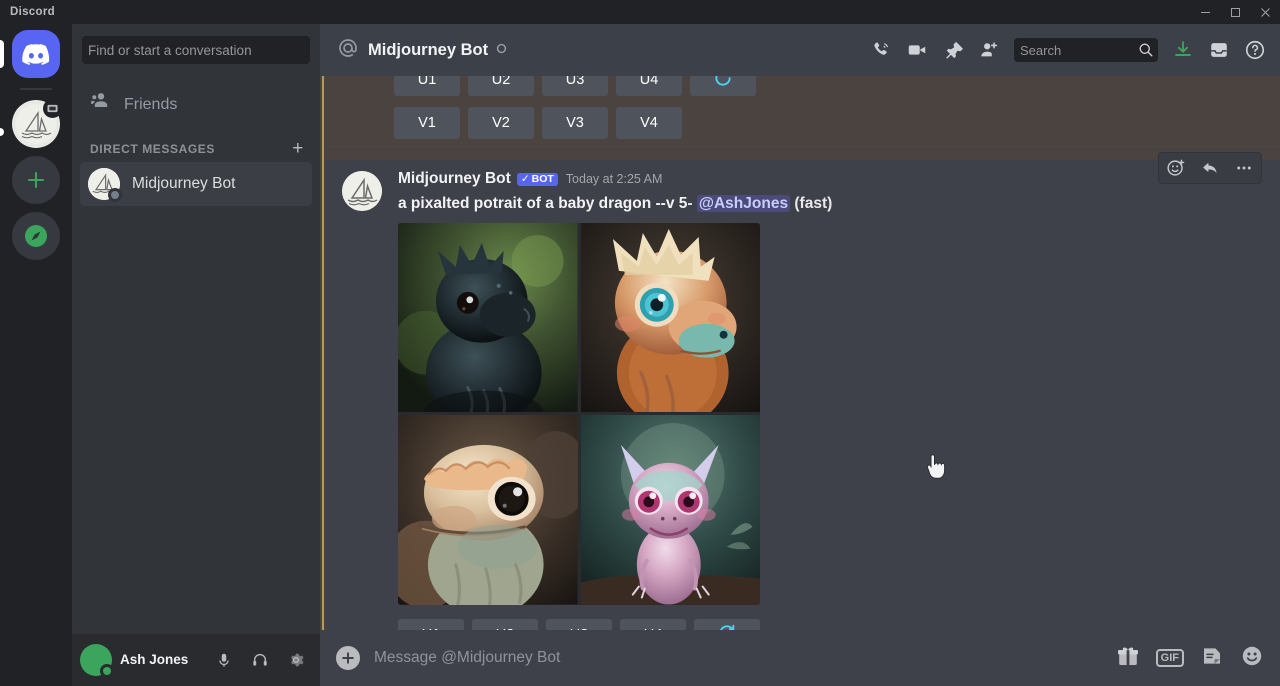  Describe the element at coordinates (154, 660) in the screenshot. I see `user-name: Ash Jones` at that location.